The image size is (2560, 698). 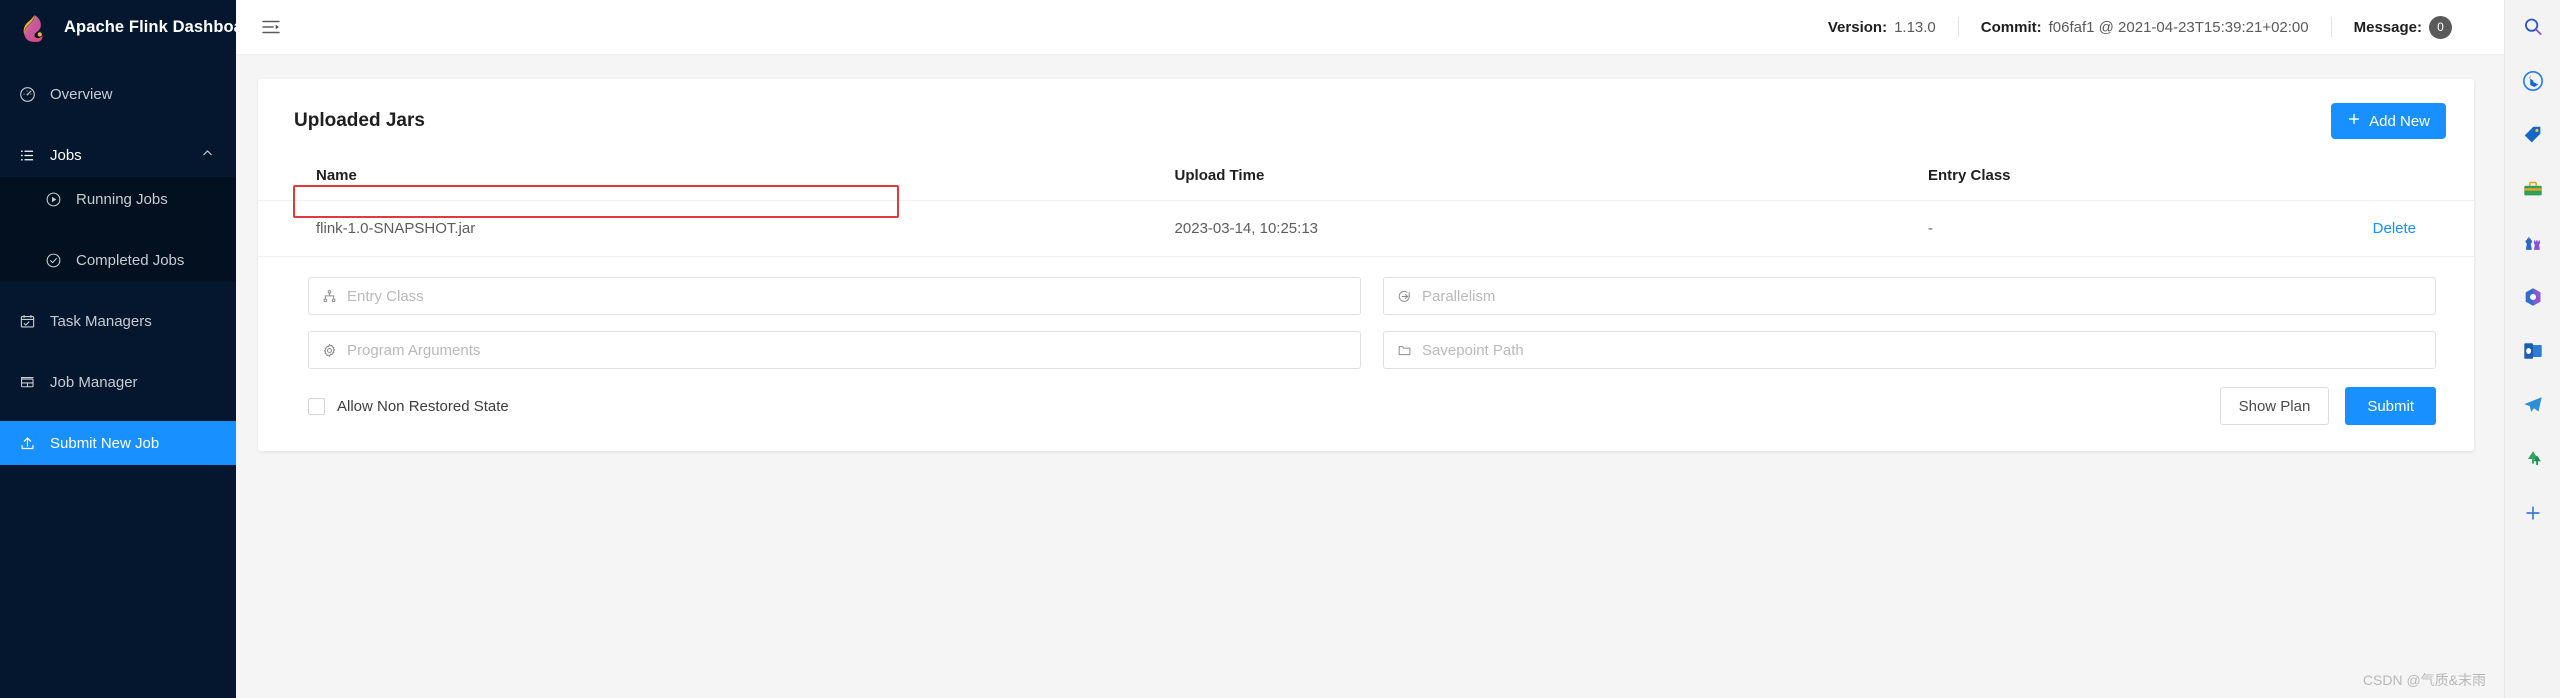 I want to click on cell-upload-time: 2023-03-14, 10:25:13, so click(x=1543, y=228).